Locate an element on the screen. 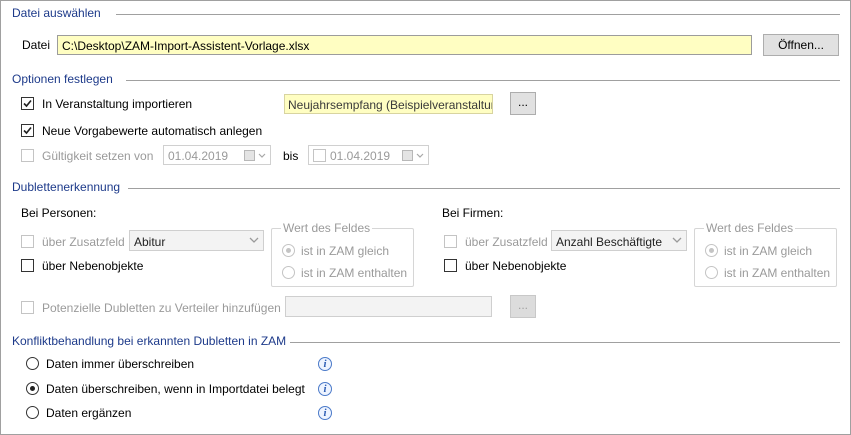  radio-supplement is located at coordinates (32, 412).